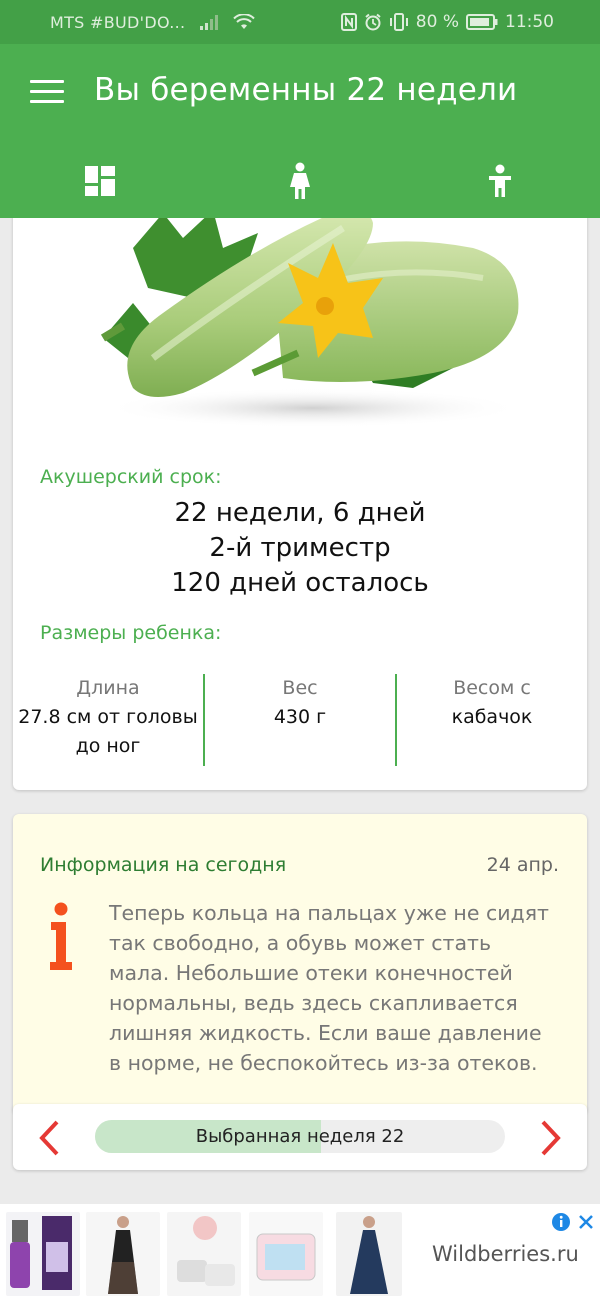  What do you see at coordinates (108, 688) in the screenshot?
I see `length-caption: Длина` at bounding box center [108, 688].